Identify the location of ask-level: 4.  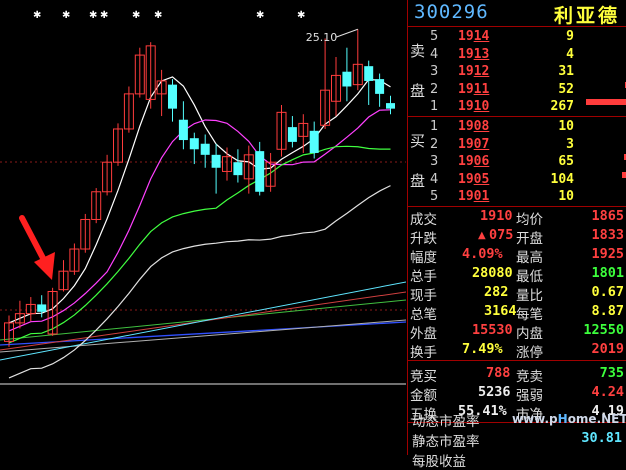
(434, 54).